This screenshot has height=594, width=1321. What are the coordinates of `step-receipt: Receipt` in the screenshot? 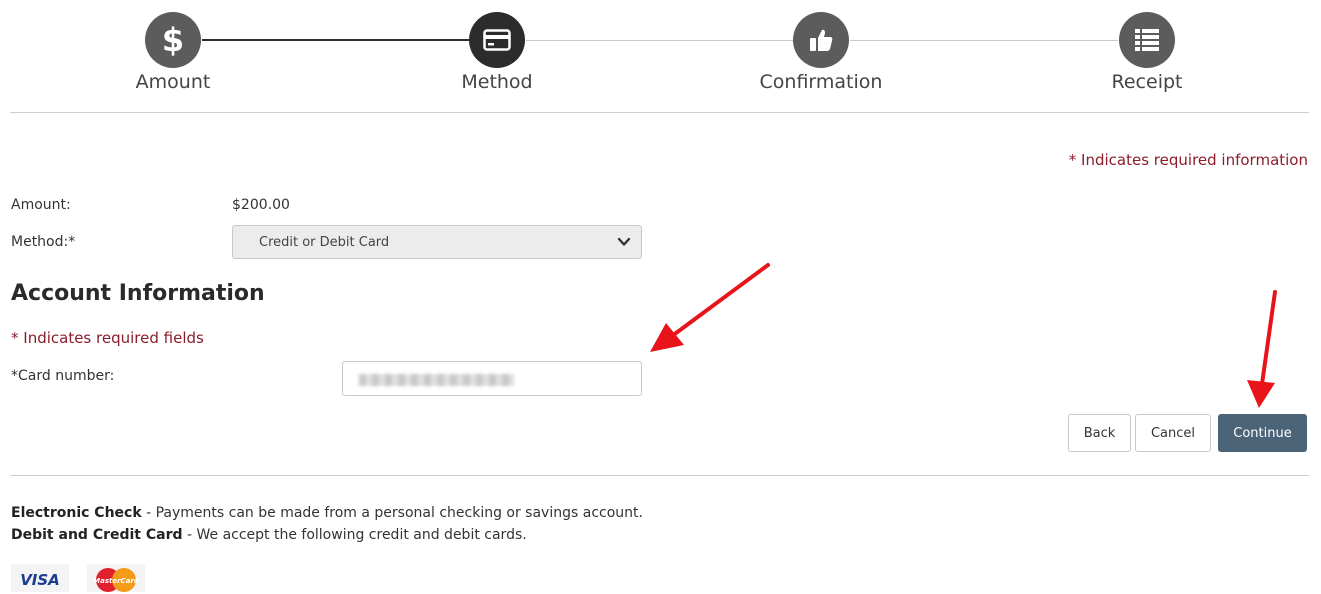 It's located at (1147, 54).